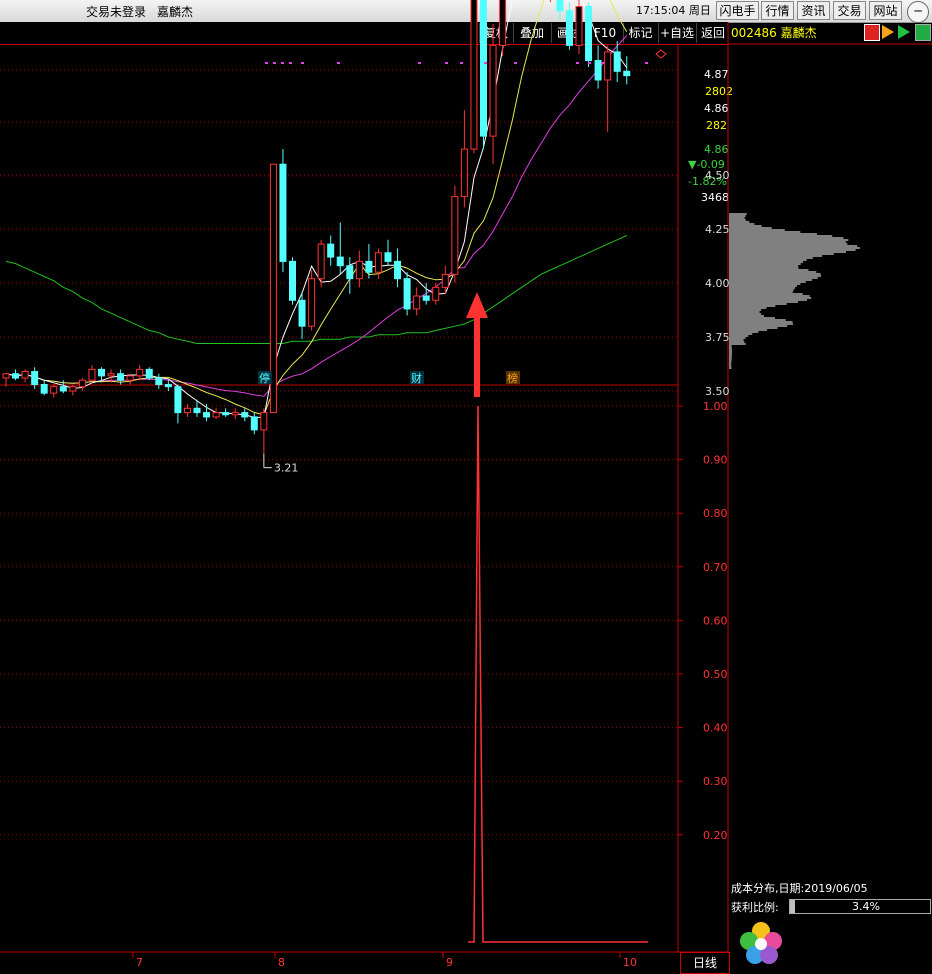 The height and width of the screenshot is (974, 932). Describe the element at coordinates (661, 54) in the screenshot. I see `diamond-icon` at that location.